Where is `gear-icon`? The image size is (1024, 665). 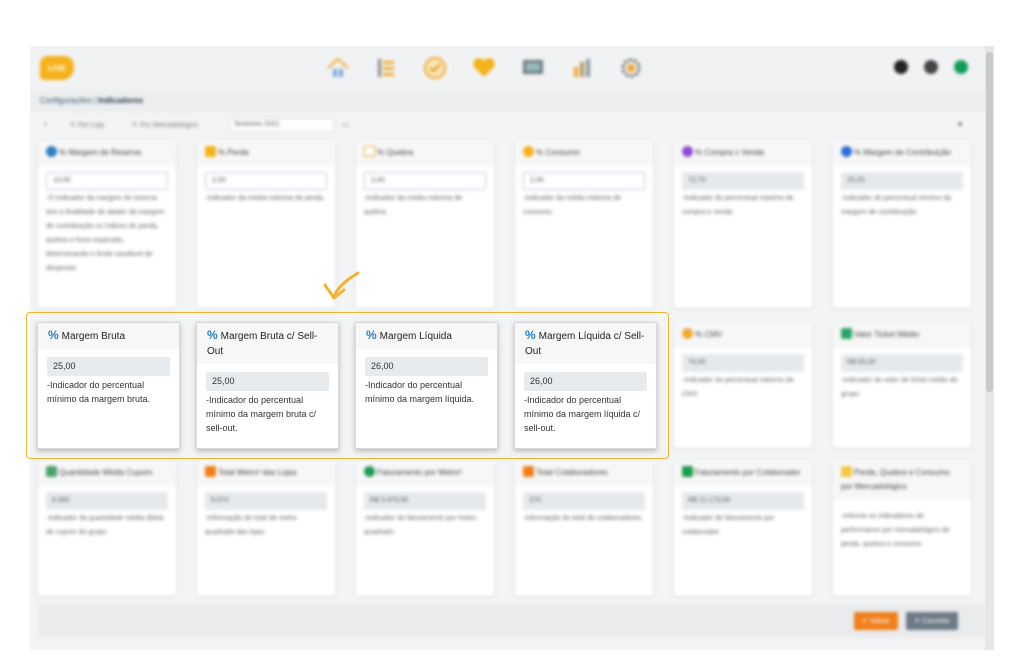 gear-icon is located at coordinates (631, 68).